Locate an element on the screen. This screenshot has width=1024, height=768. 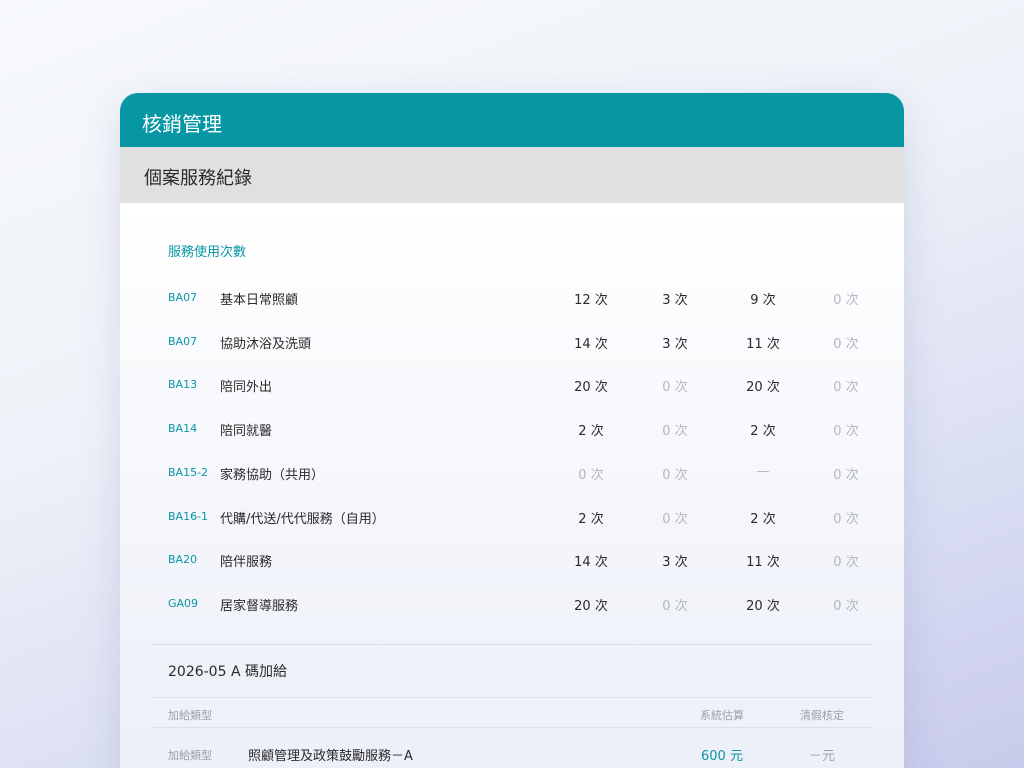
bonus-name: 照顧管理及政策鼓勵服務－A is located at coordinates (330, 756).